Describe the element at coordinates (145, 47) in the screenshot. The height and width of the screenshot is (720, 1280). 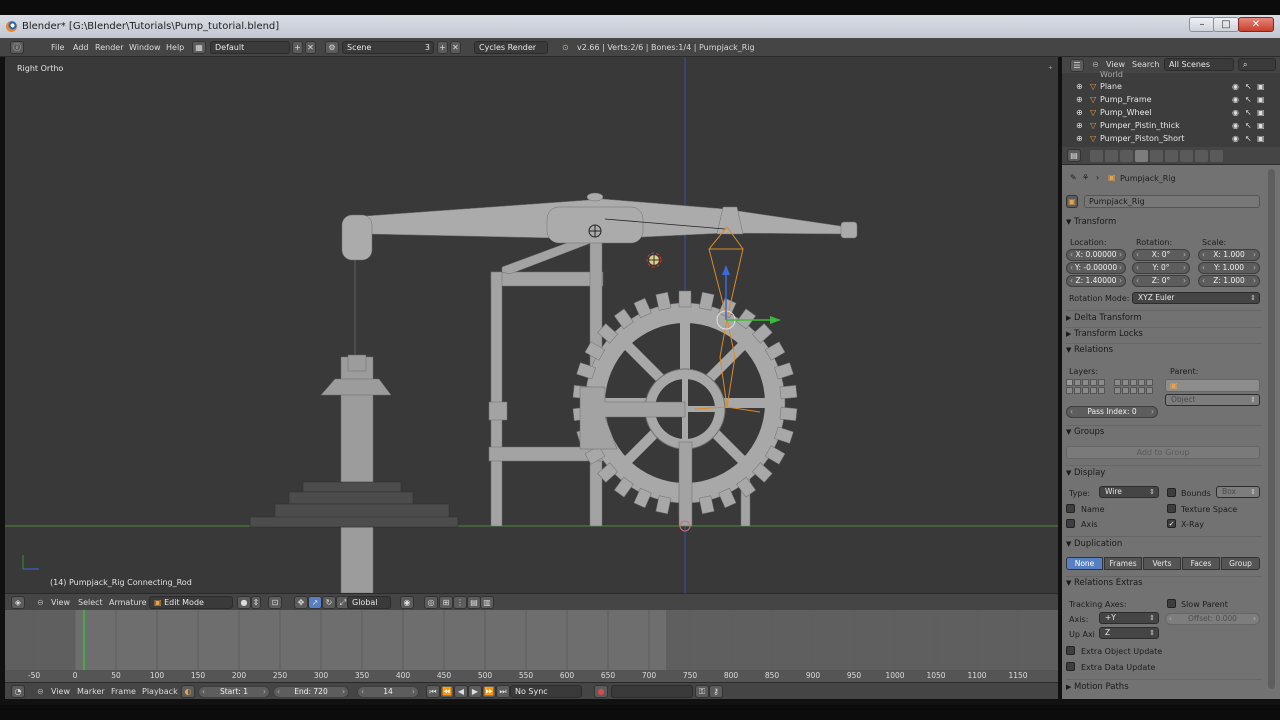
I see `menu-window: Window` at that location.